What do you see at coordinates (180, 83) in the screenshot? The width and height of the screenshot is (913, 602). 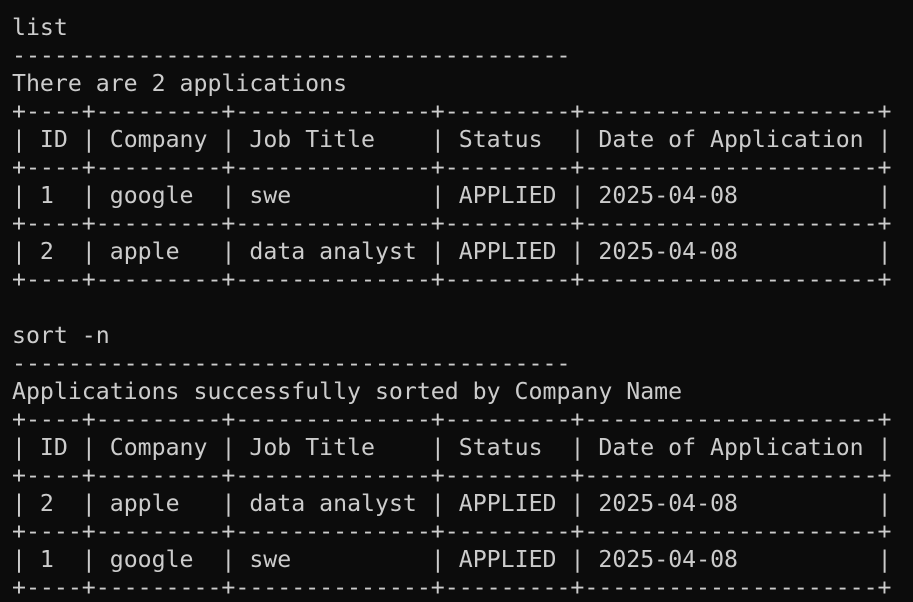 I see `message-line: There are 2 applications` at bounding box center [180, 83].